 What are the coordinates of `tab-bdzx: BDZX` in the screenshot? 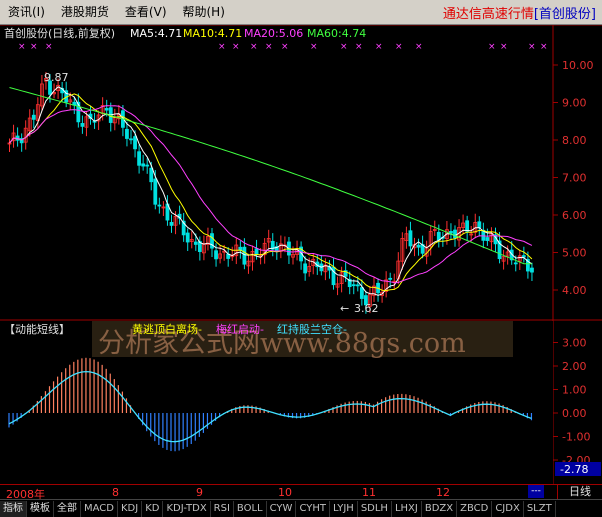 It's located at (440, 508).